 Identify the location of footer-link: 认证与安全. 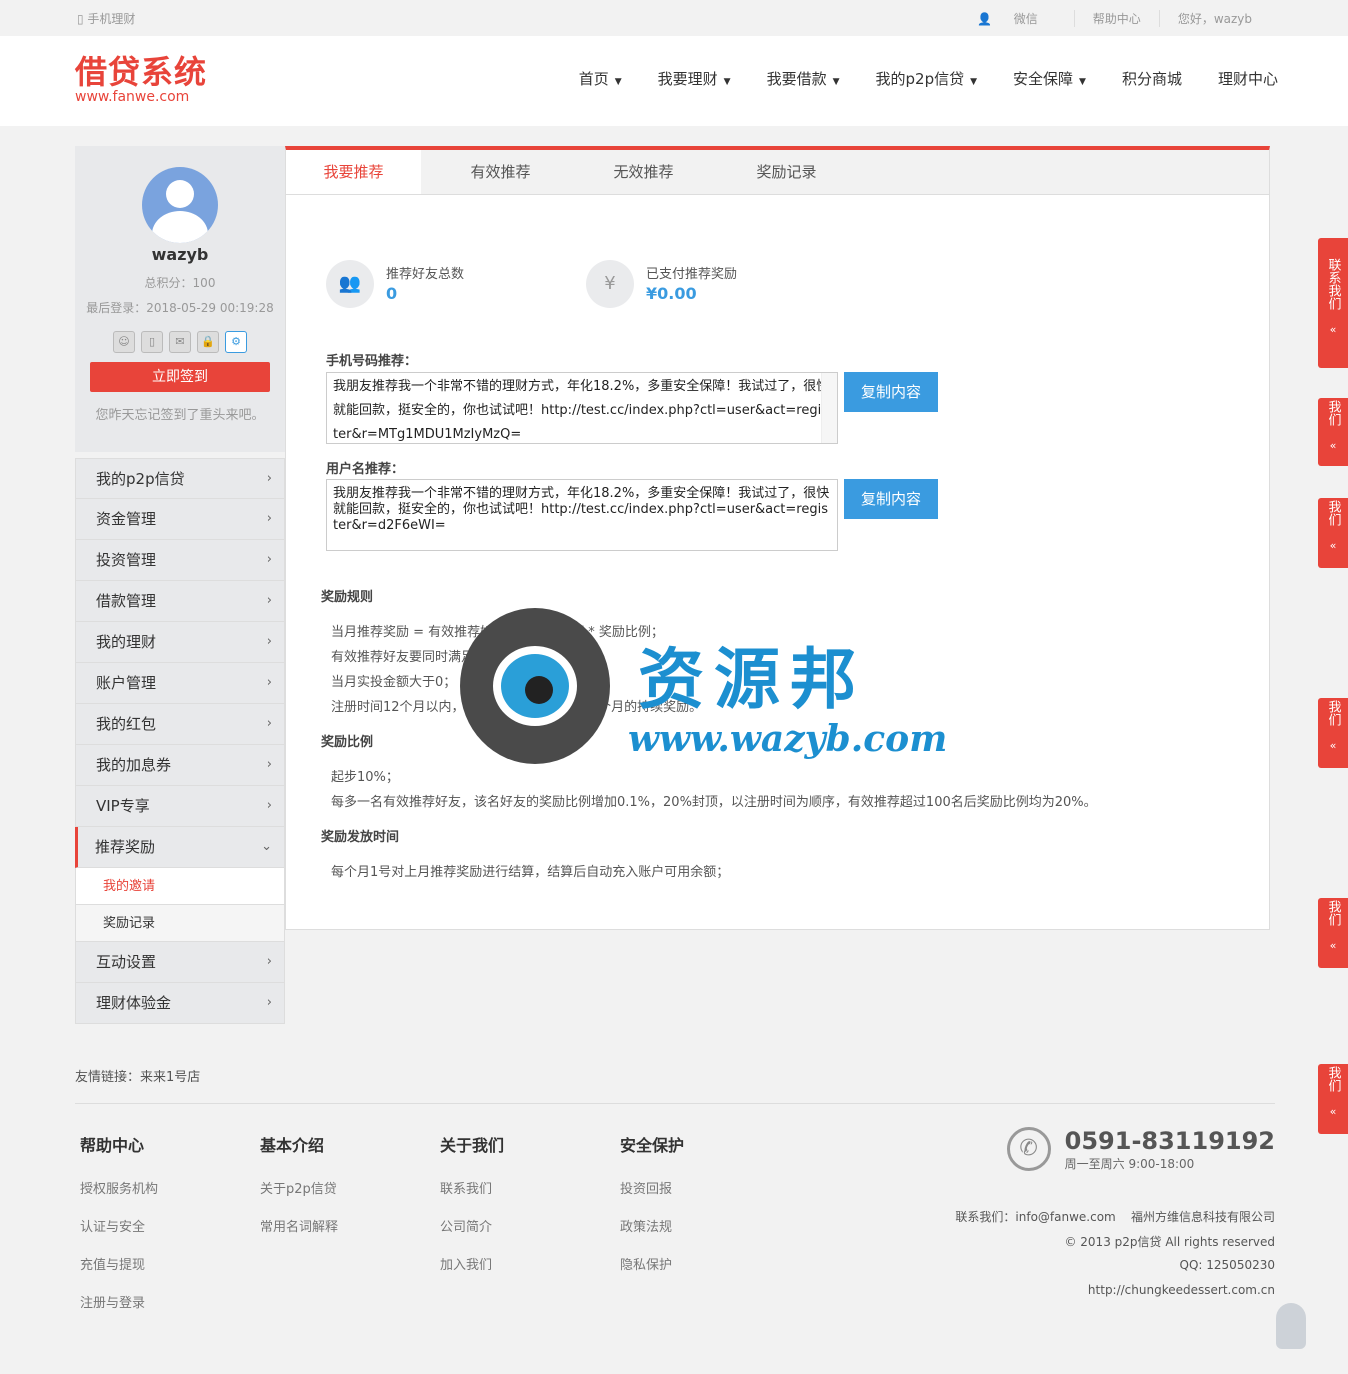
(119, 1225).